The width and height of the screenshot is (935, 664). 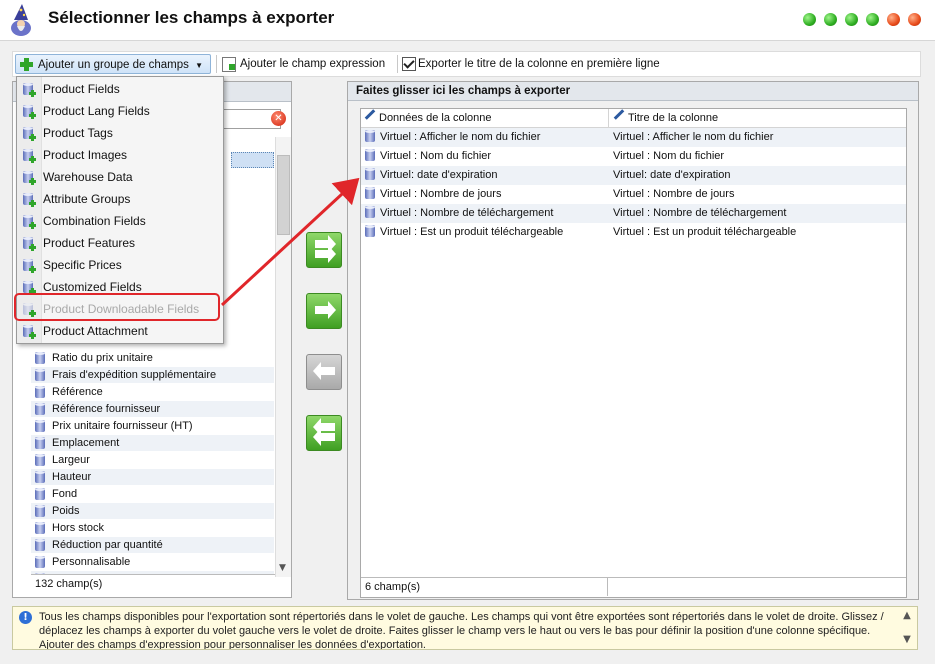 What do you see at coordinates (283, 357) in the screenshot?
I see `available-fields-scrollbar: ▼` at bounding box center [283, 357].